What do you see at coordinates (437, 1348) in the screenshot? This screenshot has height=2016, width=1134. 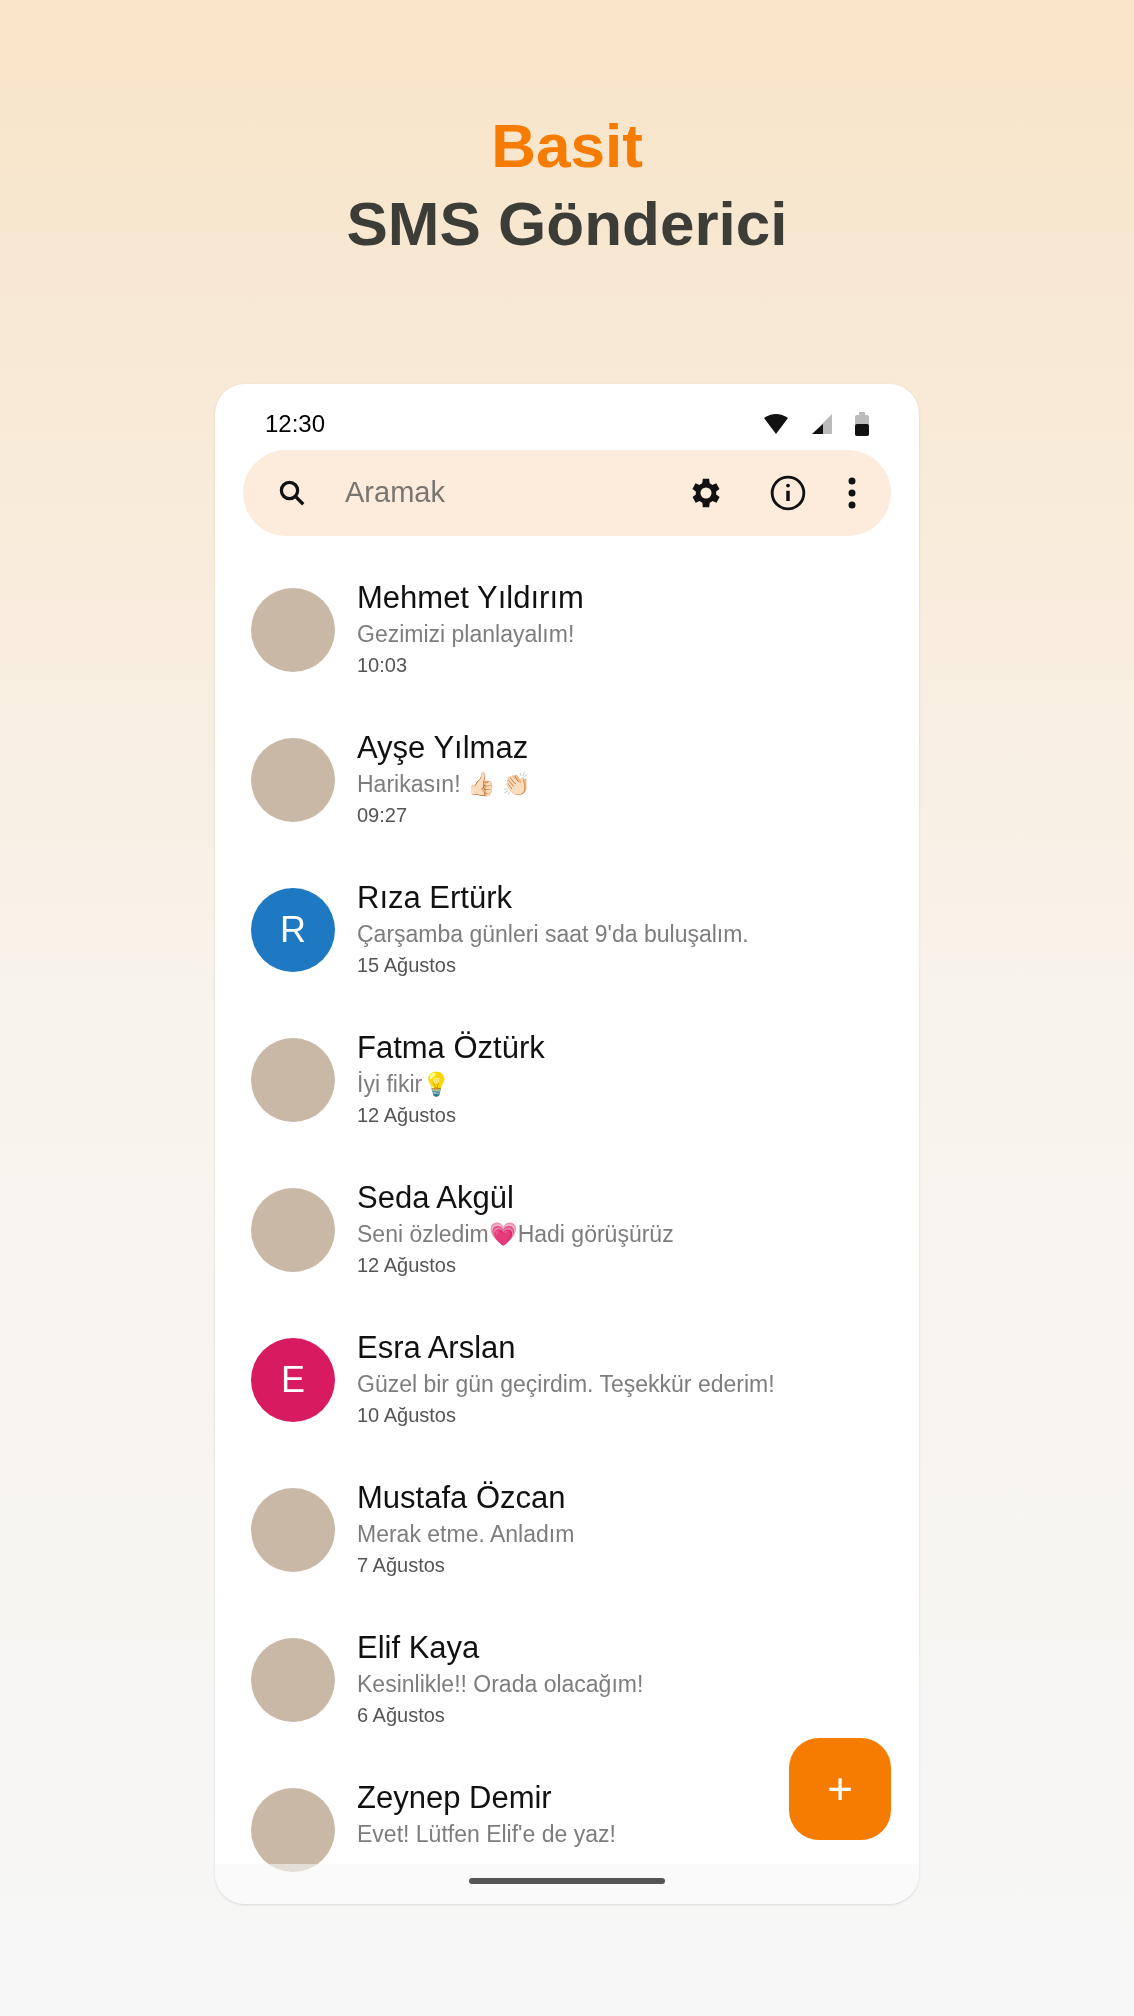 I see `contact-name: Esra Arslan` at bounding box center [437, 1348].